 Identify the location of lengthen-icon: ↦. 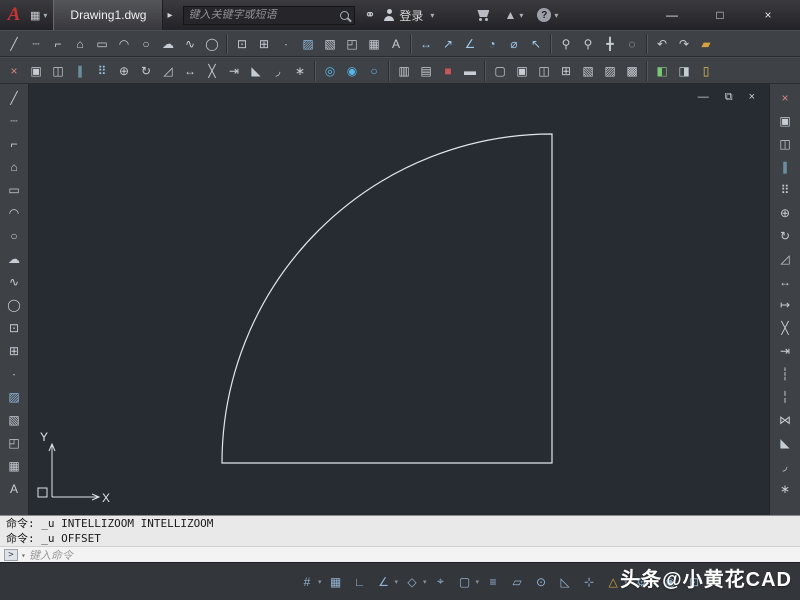
(785, 305).